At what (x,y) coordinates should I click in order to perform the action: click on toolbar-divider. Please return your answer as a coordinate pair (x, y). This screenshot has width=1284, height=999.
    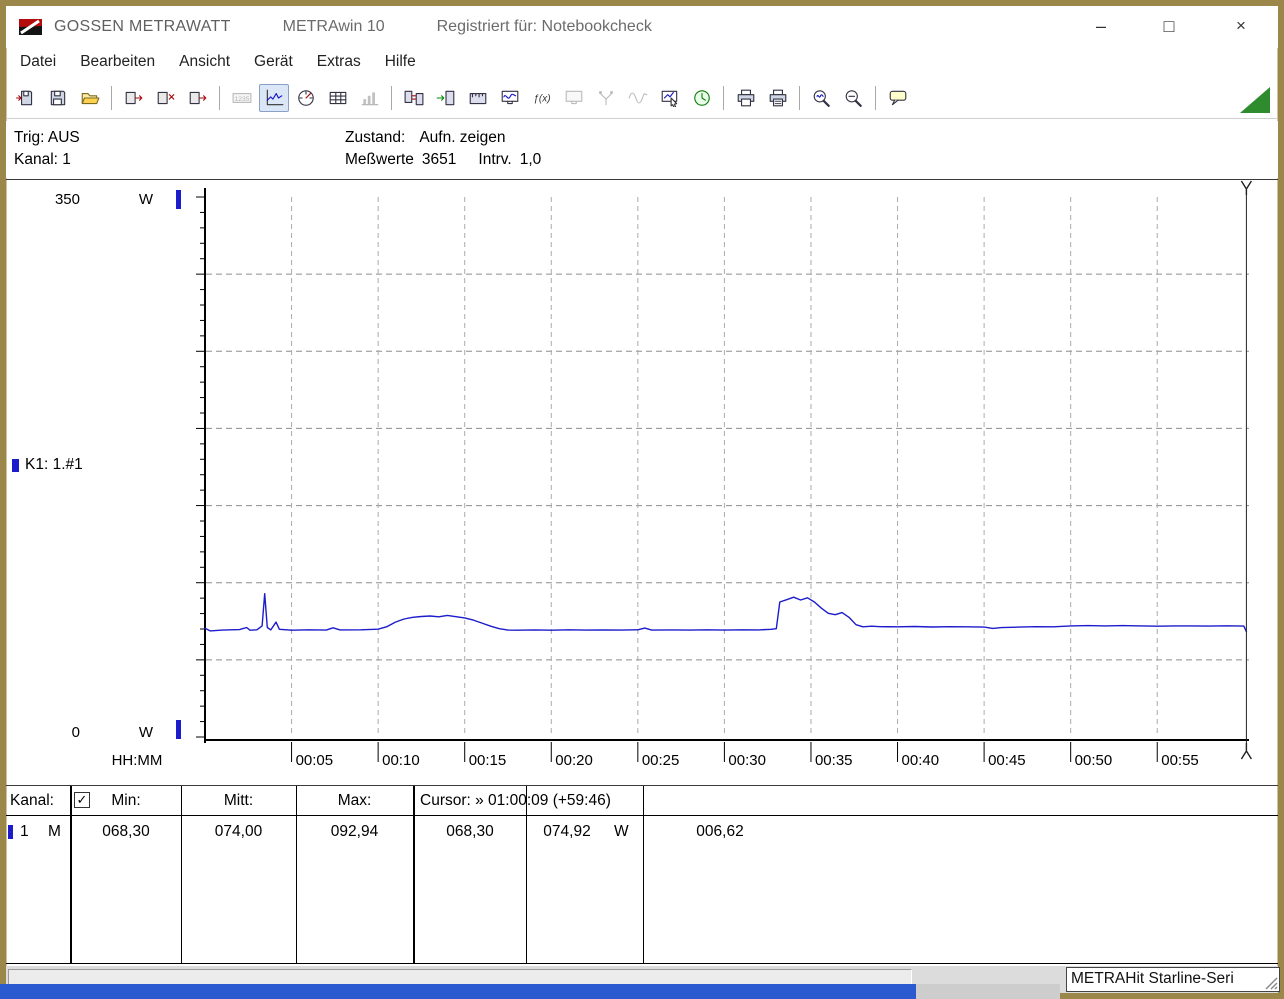
    Looking at the image, I should click on (642, 118).